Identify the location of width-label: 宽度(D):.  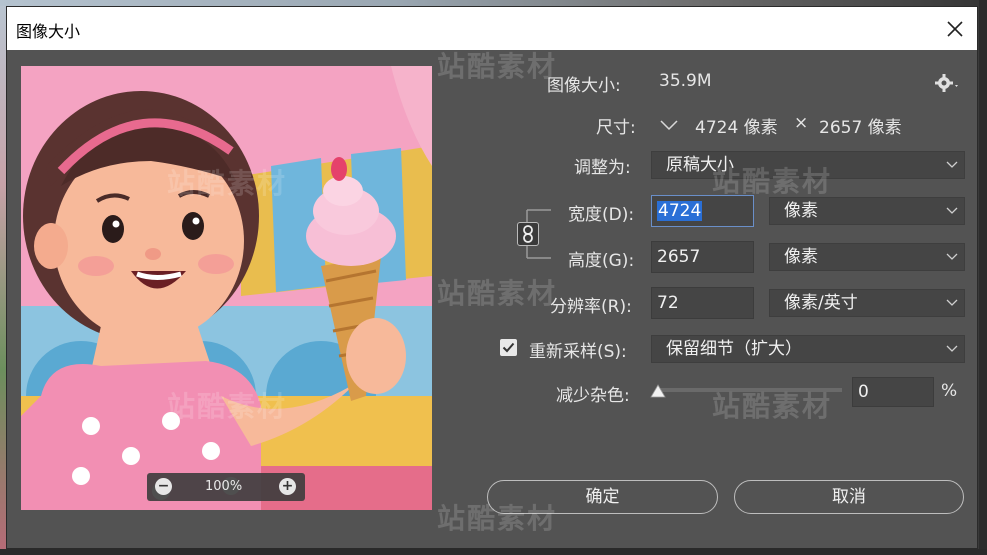
(601, 215).